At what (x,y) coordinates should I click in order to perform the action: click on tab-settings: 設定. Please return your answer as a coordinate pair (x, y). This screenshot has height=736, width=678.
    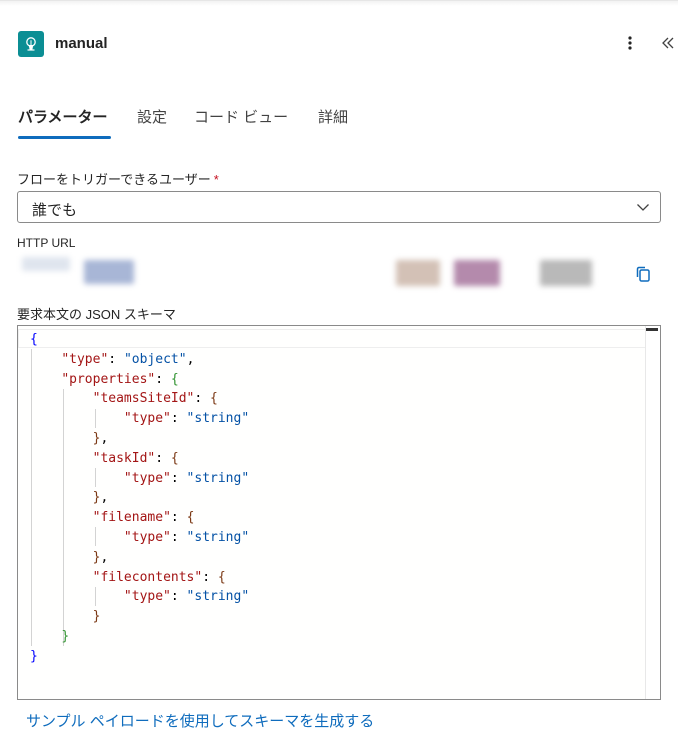
    Looking at the image, I should click on (152, 116).